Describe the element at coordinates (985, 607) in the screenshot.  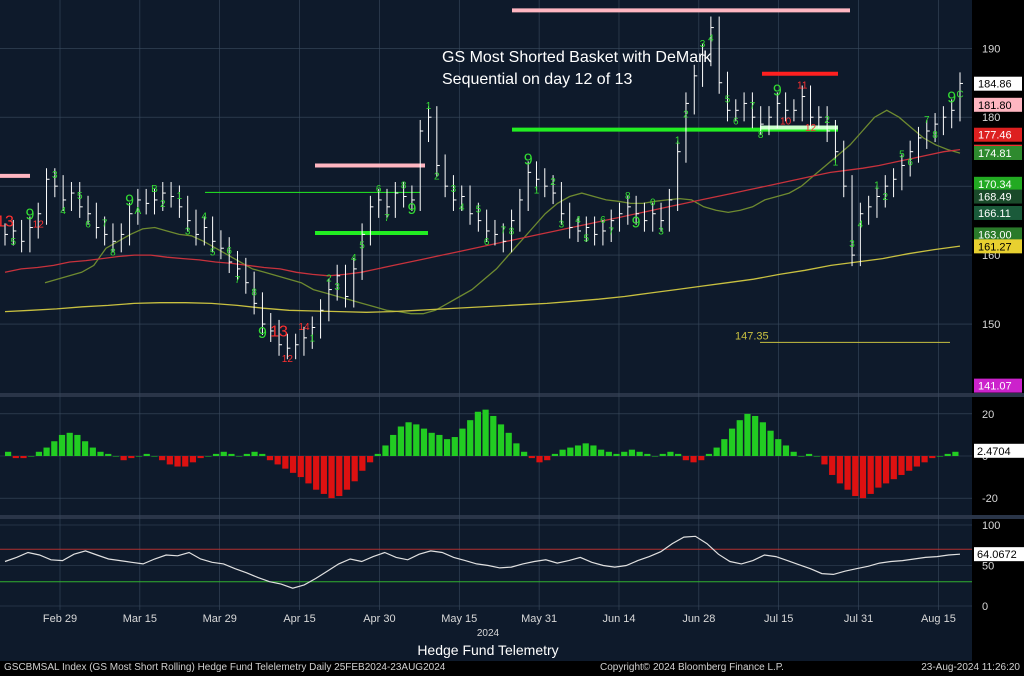
I see `rsi-tick-label: 0` at that location.